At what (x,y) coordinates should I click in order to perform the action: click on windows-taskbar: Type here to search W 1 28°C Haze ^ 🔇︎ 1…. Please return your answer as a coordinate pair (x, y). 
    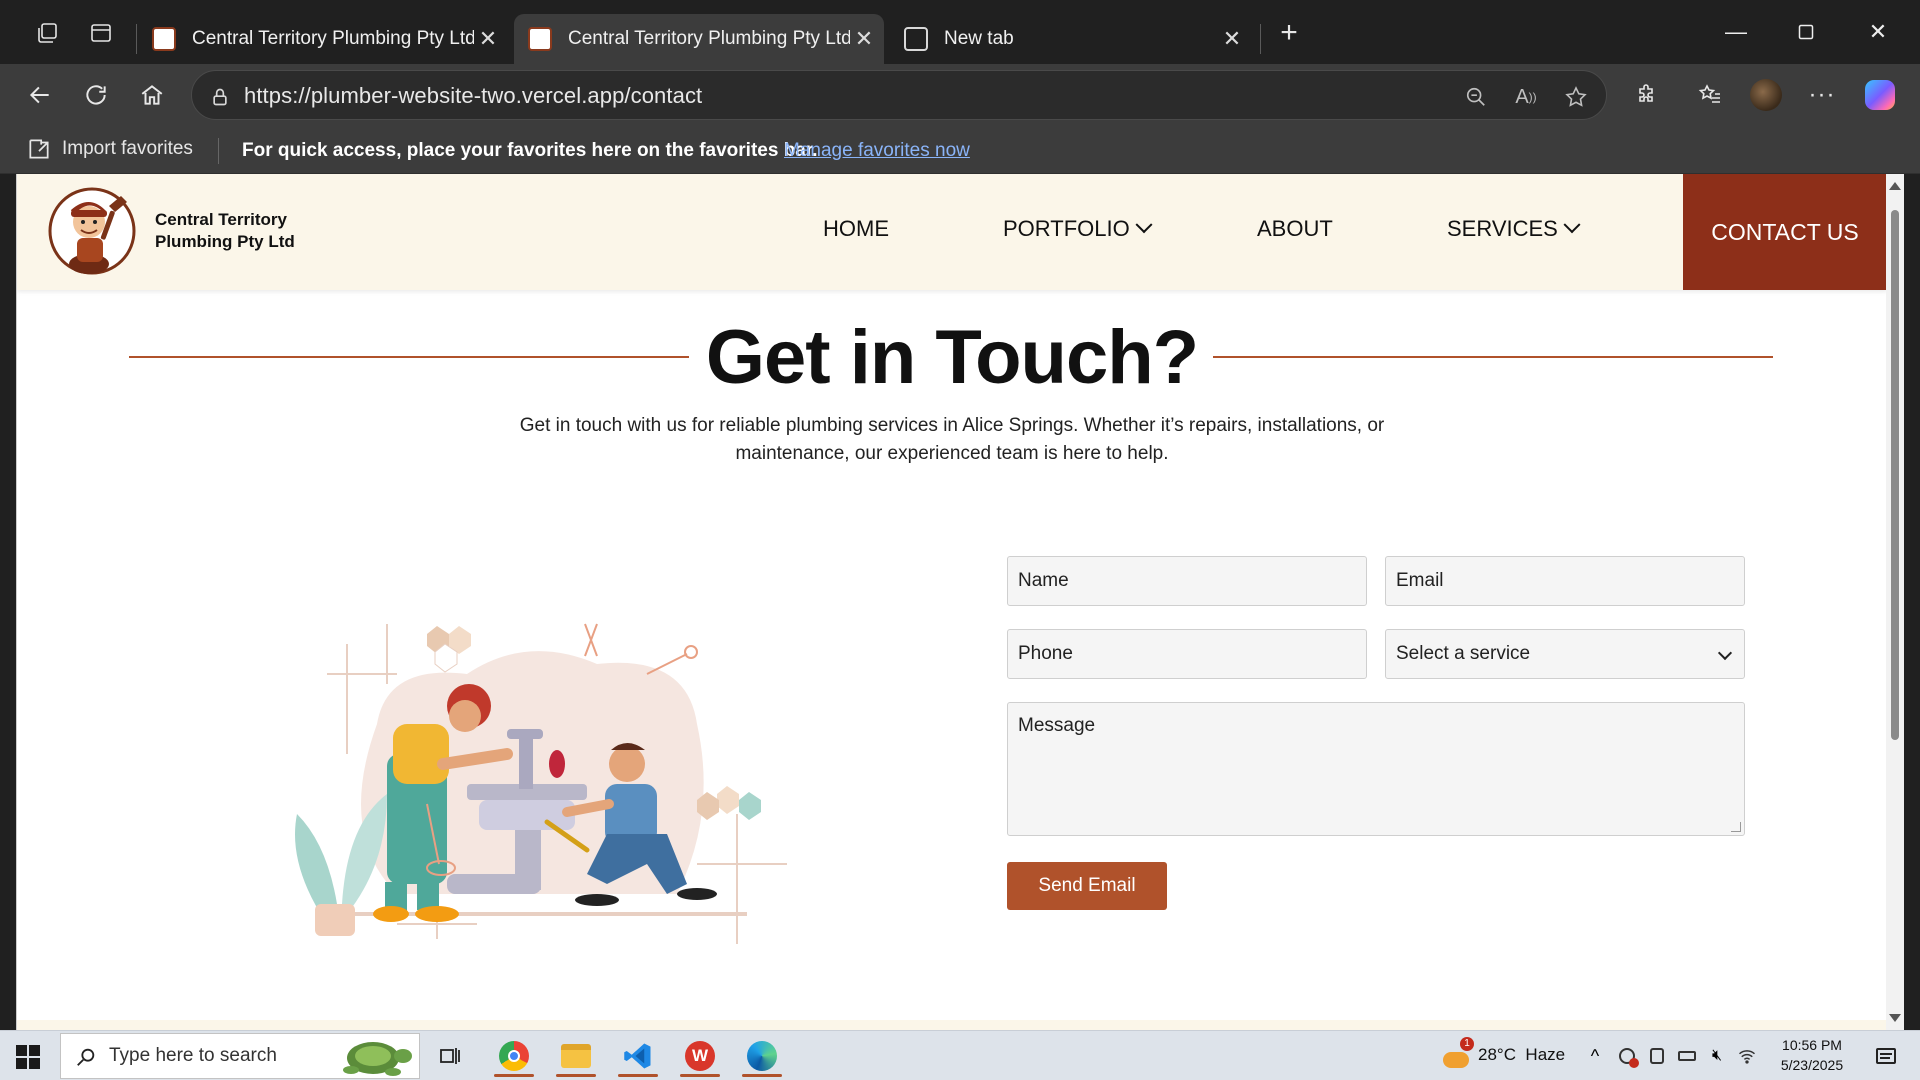
    Looking at the image, I should click on (960, 1055).